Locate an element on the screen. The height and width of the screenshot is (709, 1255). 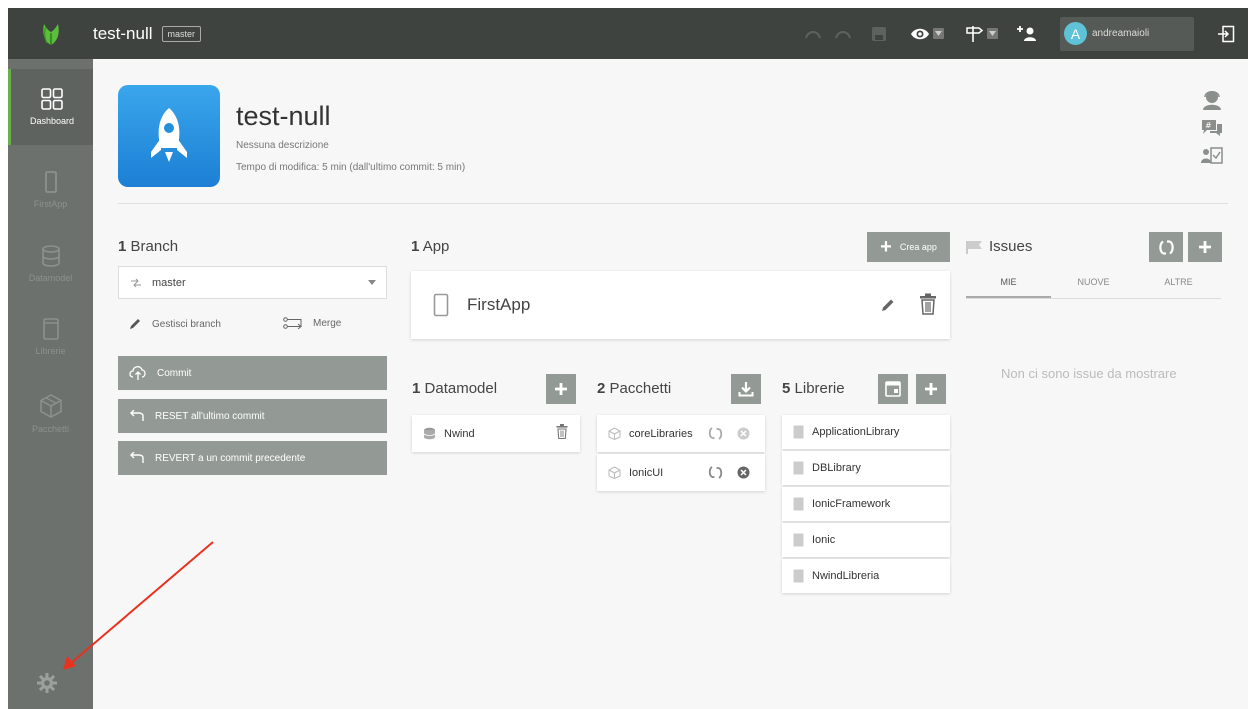
top-bar: test-null master A andreamaioli is located at coordinates (628, 33).